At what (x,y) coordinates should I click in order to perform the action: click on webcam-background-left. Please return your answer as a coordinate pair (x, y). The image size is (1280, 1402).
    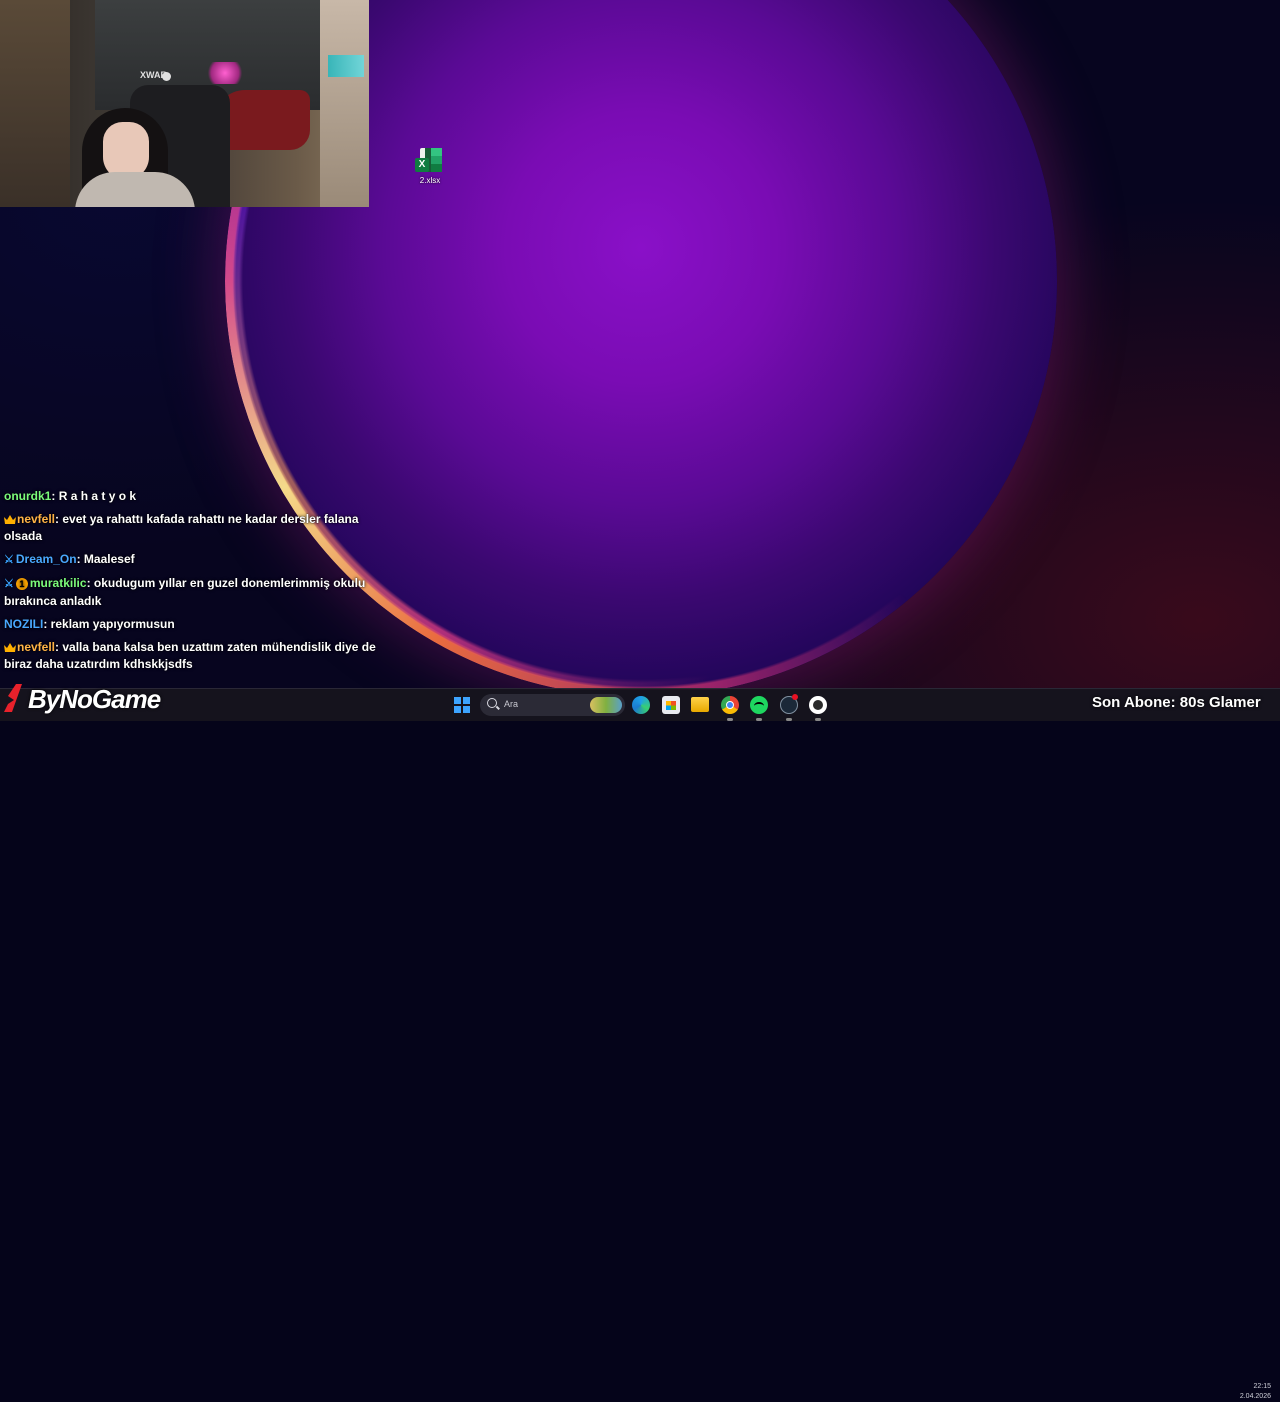
    Looking at the image, I should click on (35, 103).